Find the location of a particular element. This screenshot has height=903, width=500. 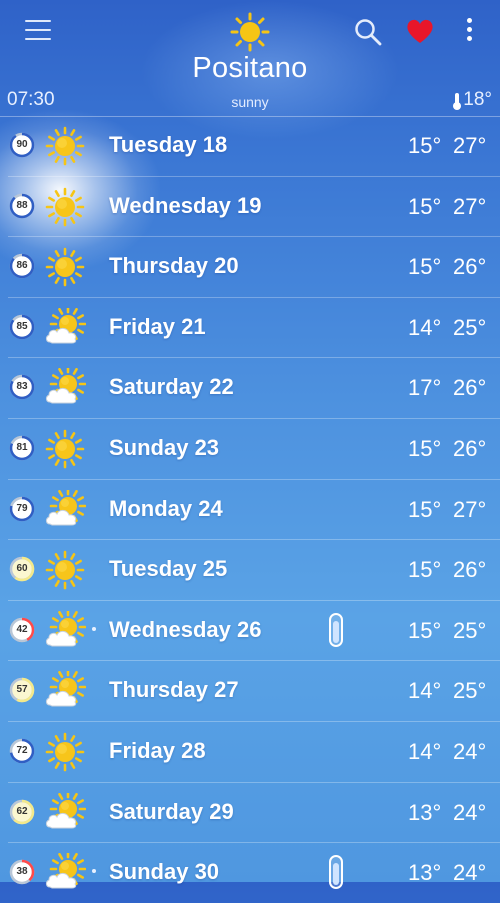

forecast-row: 83 Saturday 22 17° 26° is located at coordinates (254, 388).